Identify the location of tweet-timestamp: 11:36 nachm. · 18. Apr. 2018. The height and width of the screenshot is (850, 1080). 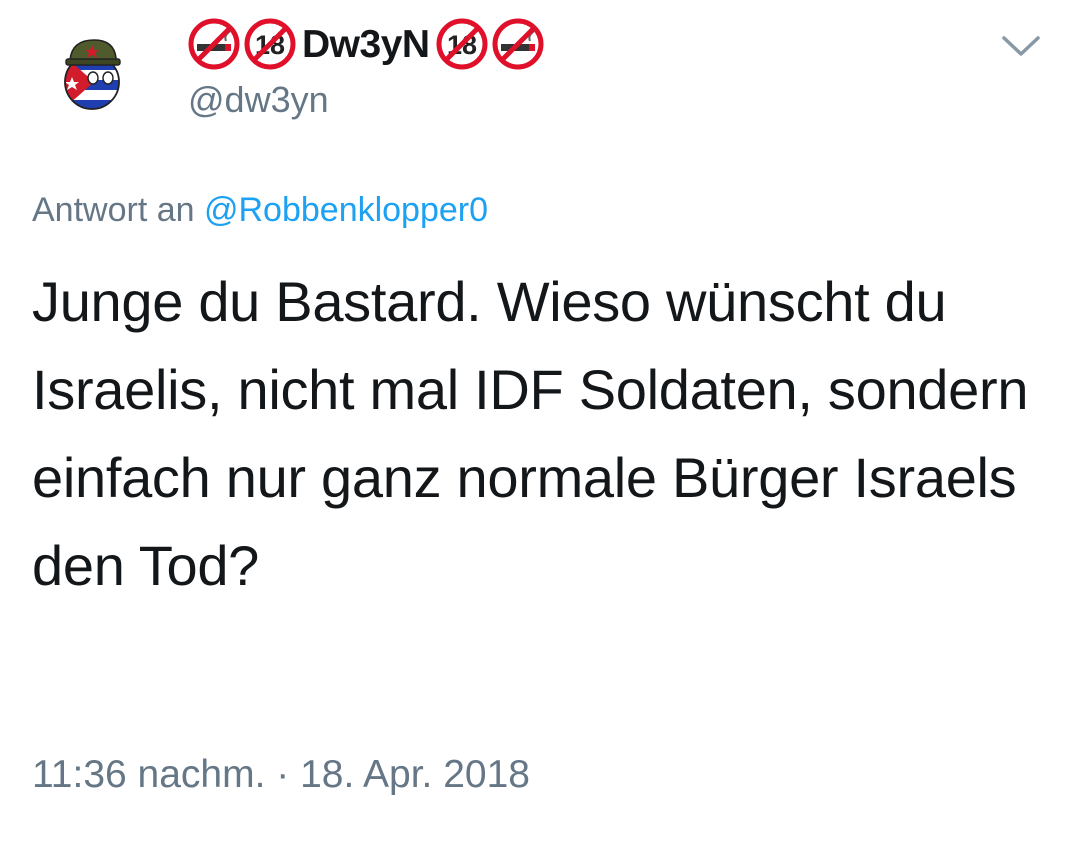
(281, 775).